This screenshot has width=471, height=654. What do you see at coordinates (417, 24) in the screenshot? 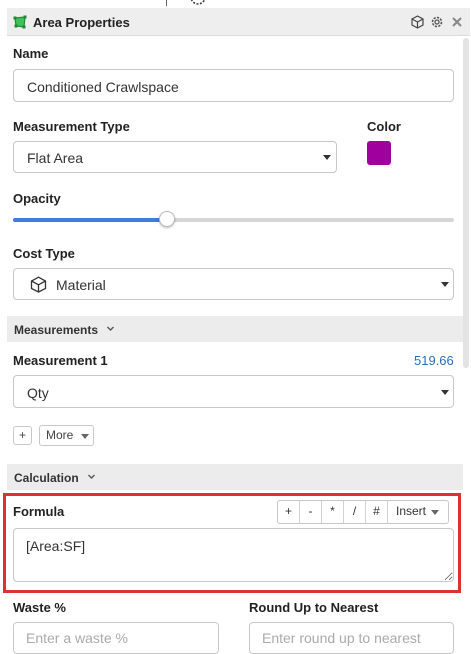
I see `cube-icon` at bounding box center [417, 24].